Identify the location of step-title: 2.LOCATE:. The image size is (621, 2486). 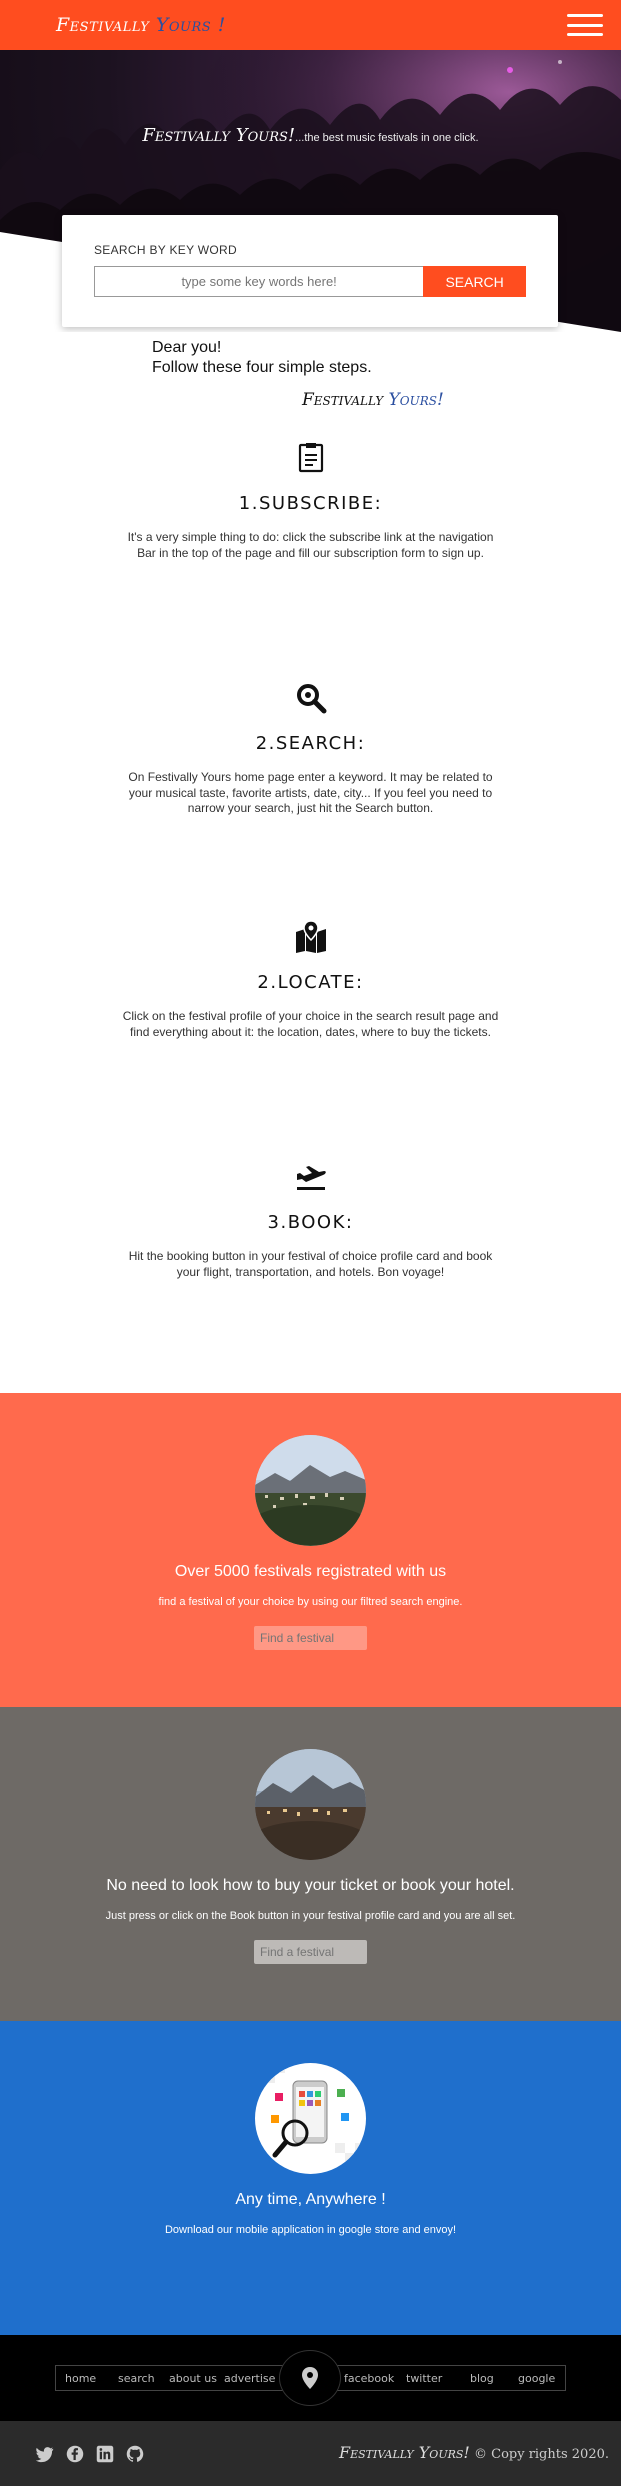
(310, 982).